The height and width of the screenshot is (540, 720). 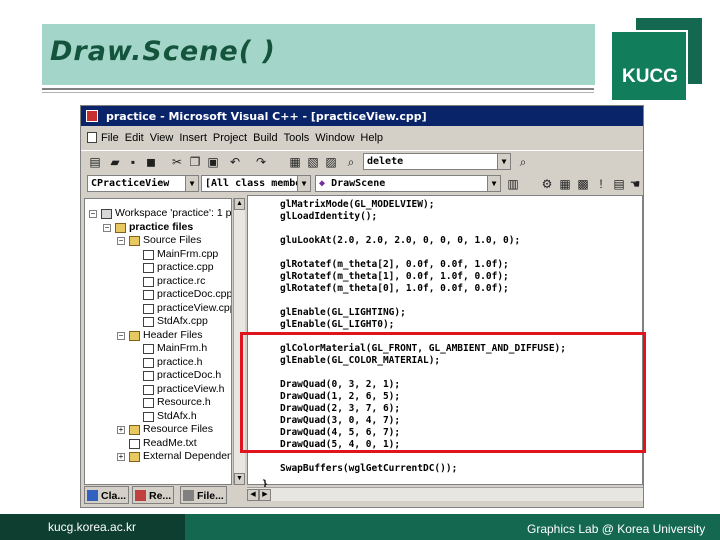 What do you see at coordinates (523, 162) in the screenshot?
I see `find-icon: ⌕` at bounding box center [523, 162].